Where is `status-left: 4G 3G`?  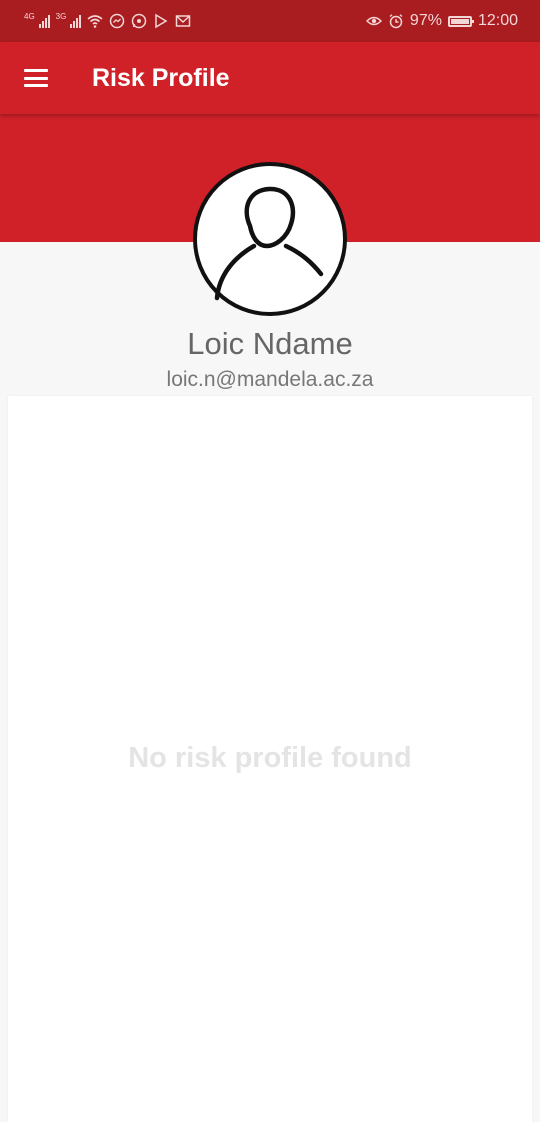
status-left: 4G 3G is located at coordinates (107, 21).